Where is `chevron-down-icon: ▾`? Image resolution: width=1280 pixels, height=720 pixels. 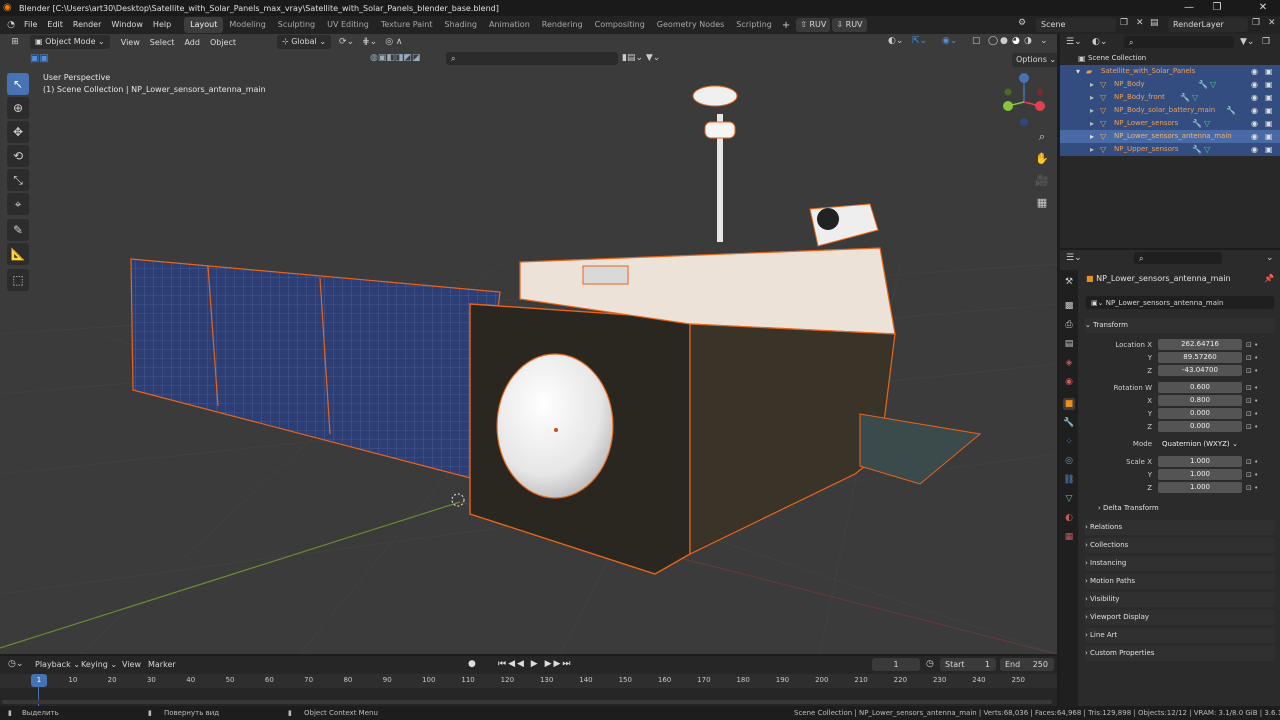 chevron-down-icon: ▾ is located at coordinates (1078, 71).